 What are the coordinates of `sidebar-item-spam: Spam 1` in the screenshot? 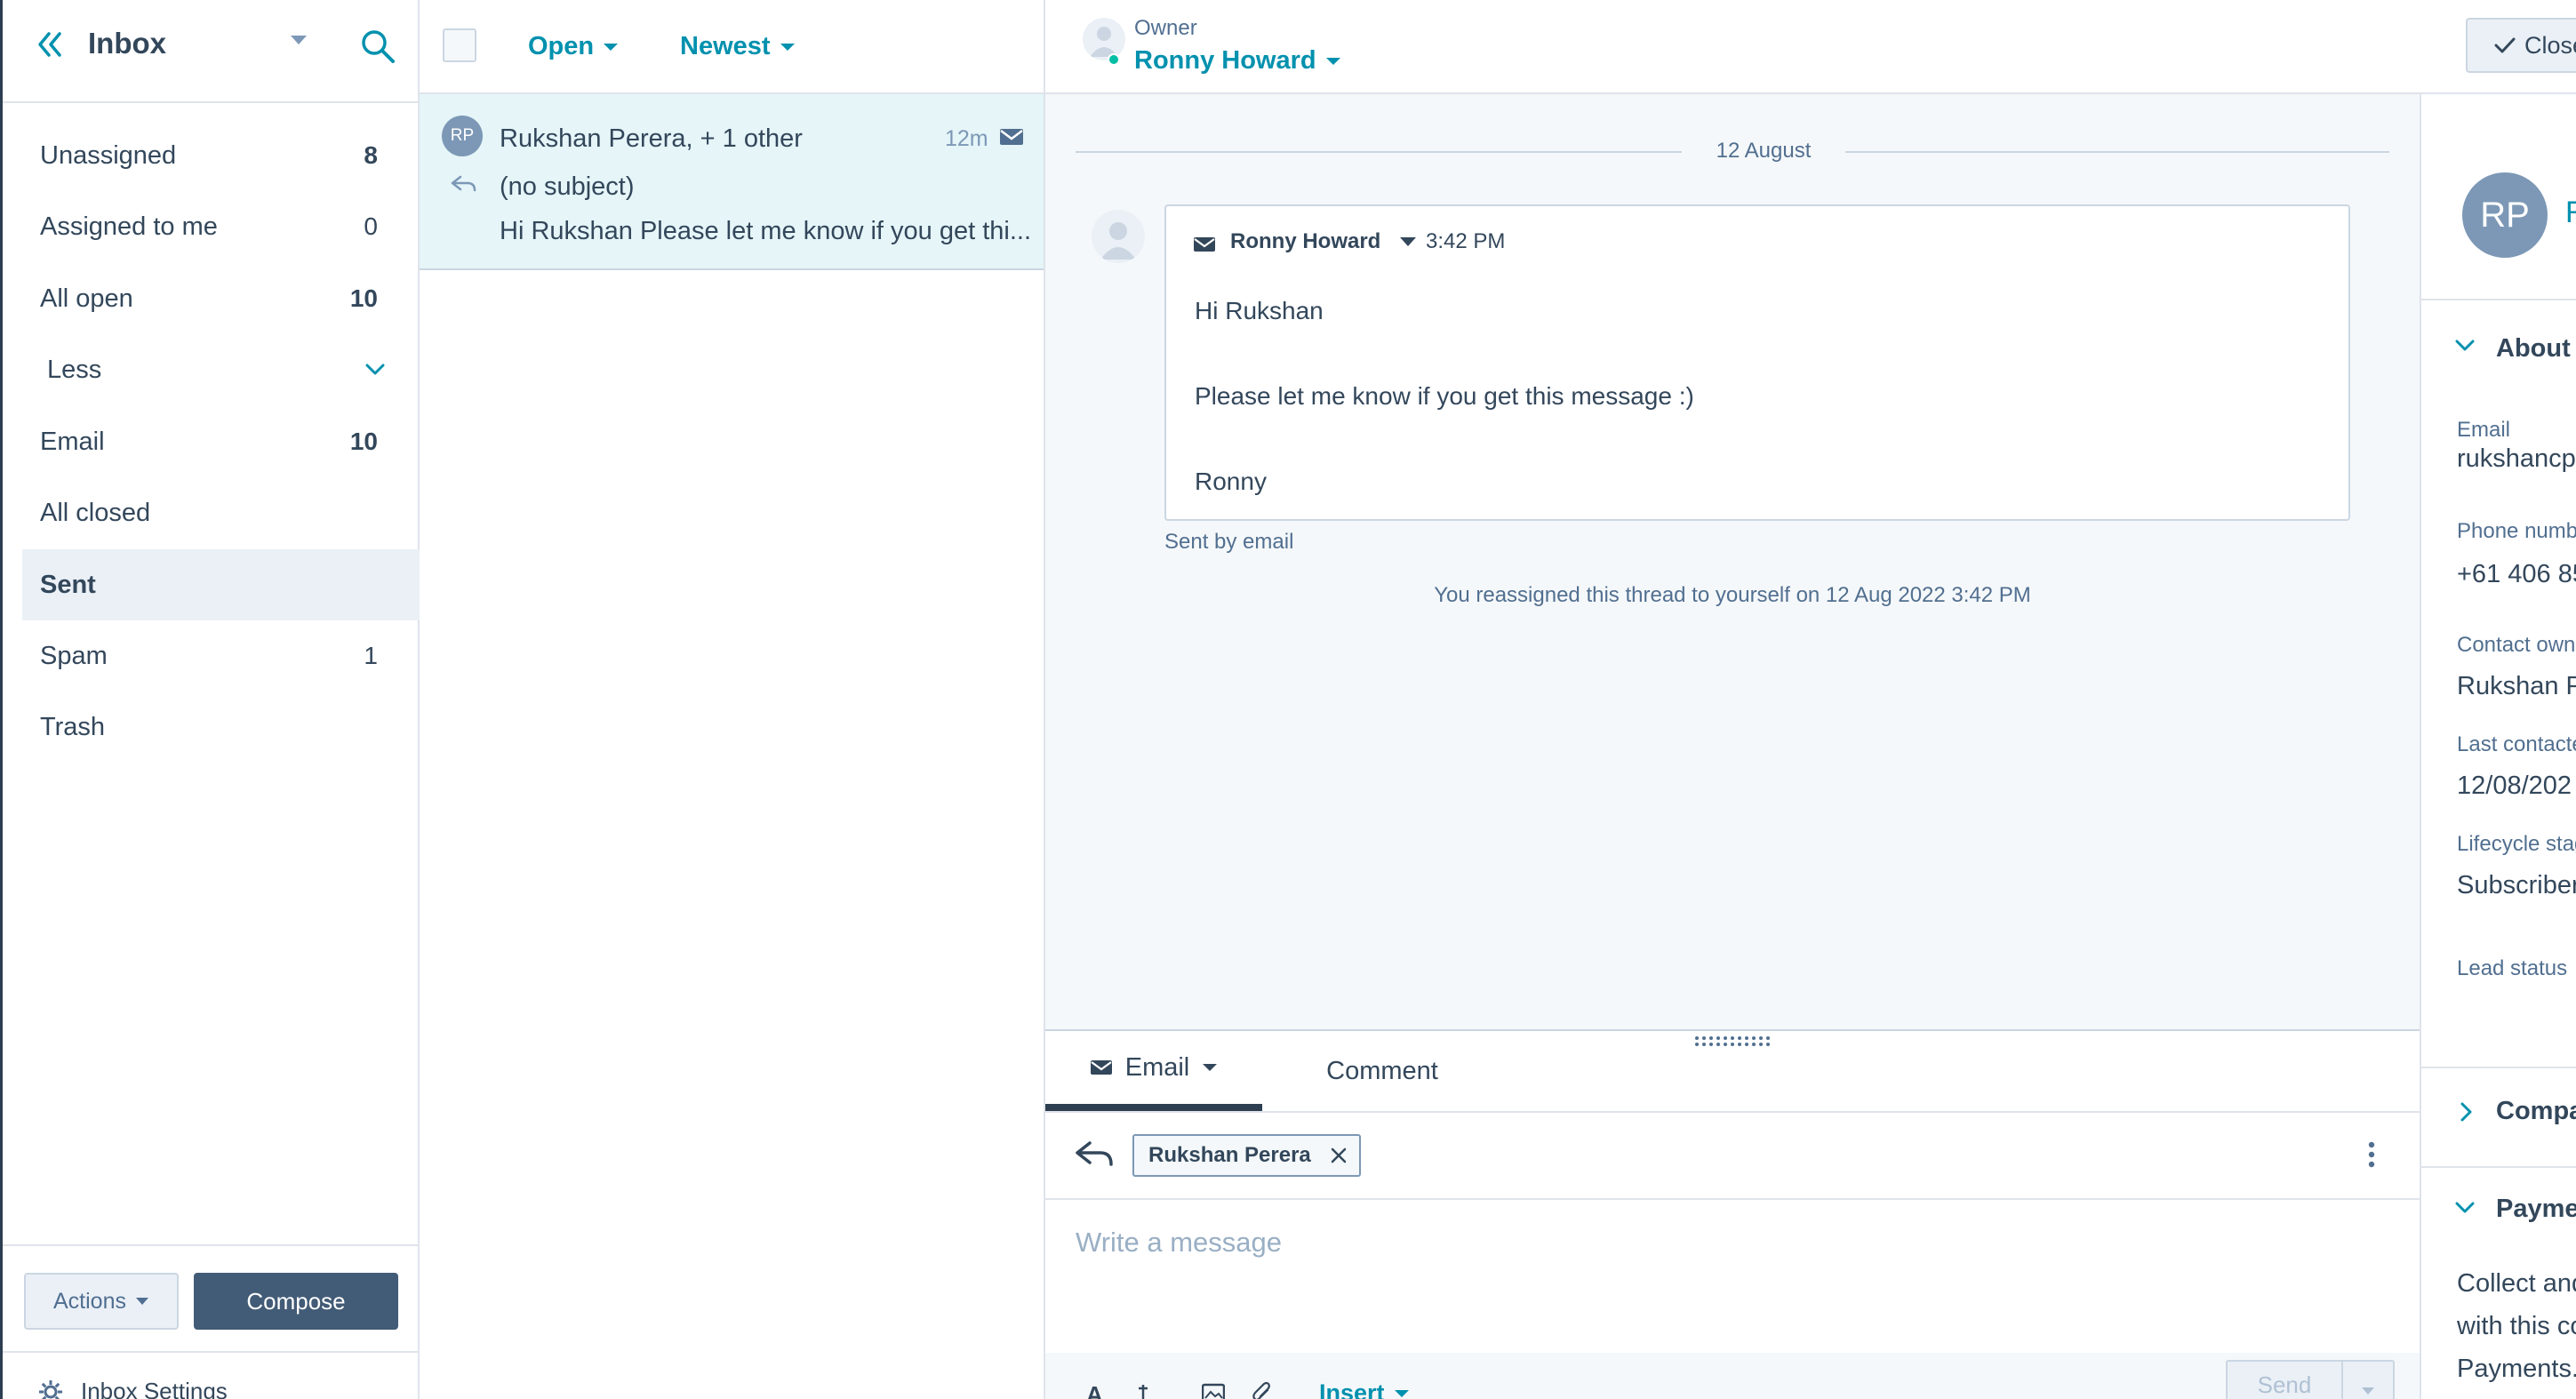 It's located at (221, 656).